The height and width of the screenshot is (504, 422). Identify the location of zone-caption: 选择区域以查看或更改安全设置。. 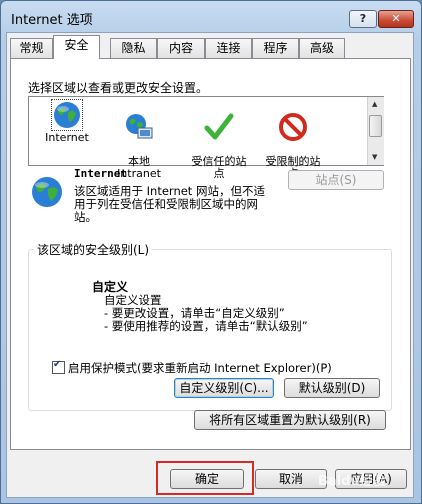
(118, 88).